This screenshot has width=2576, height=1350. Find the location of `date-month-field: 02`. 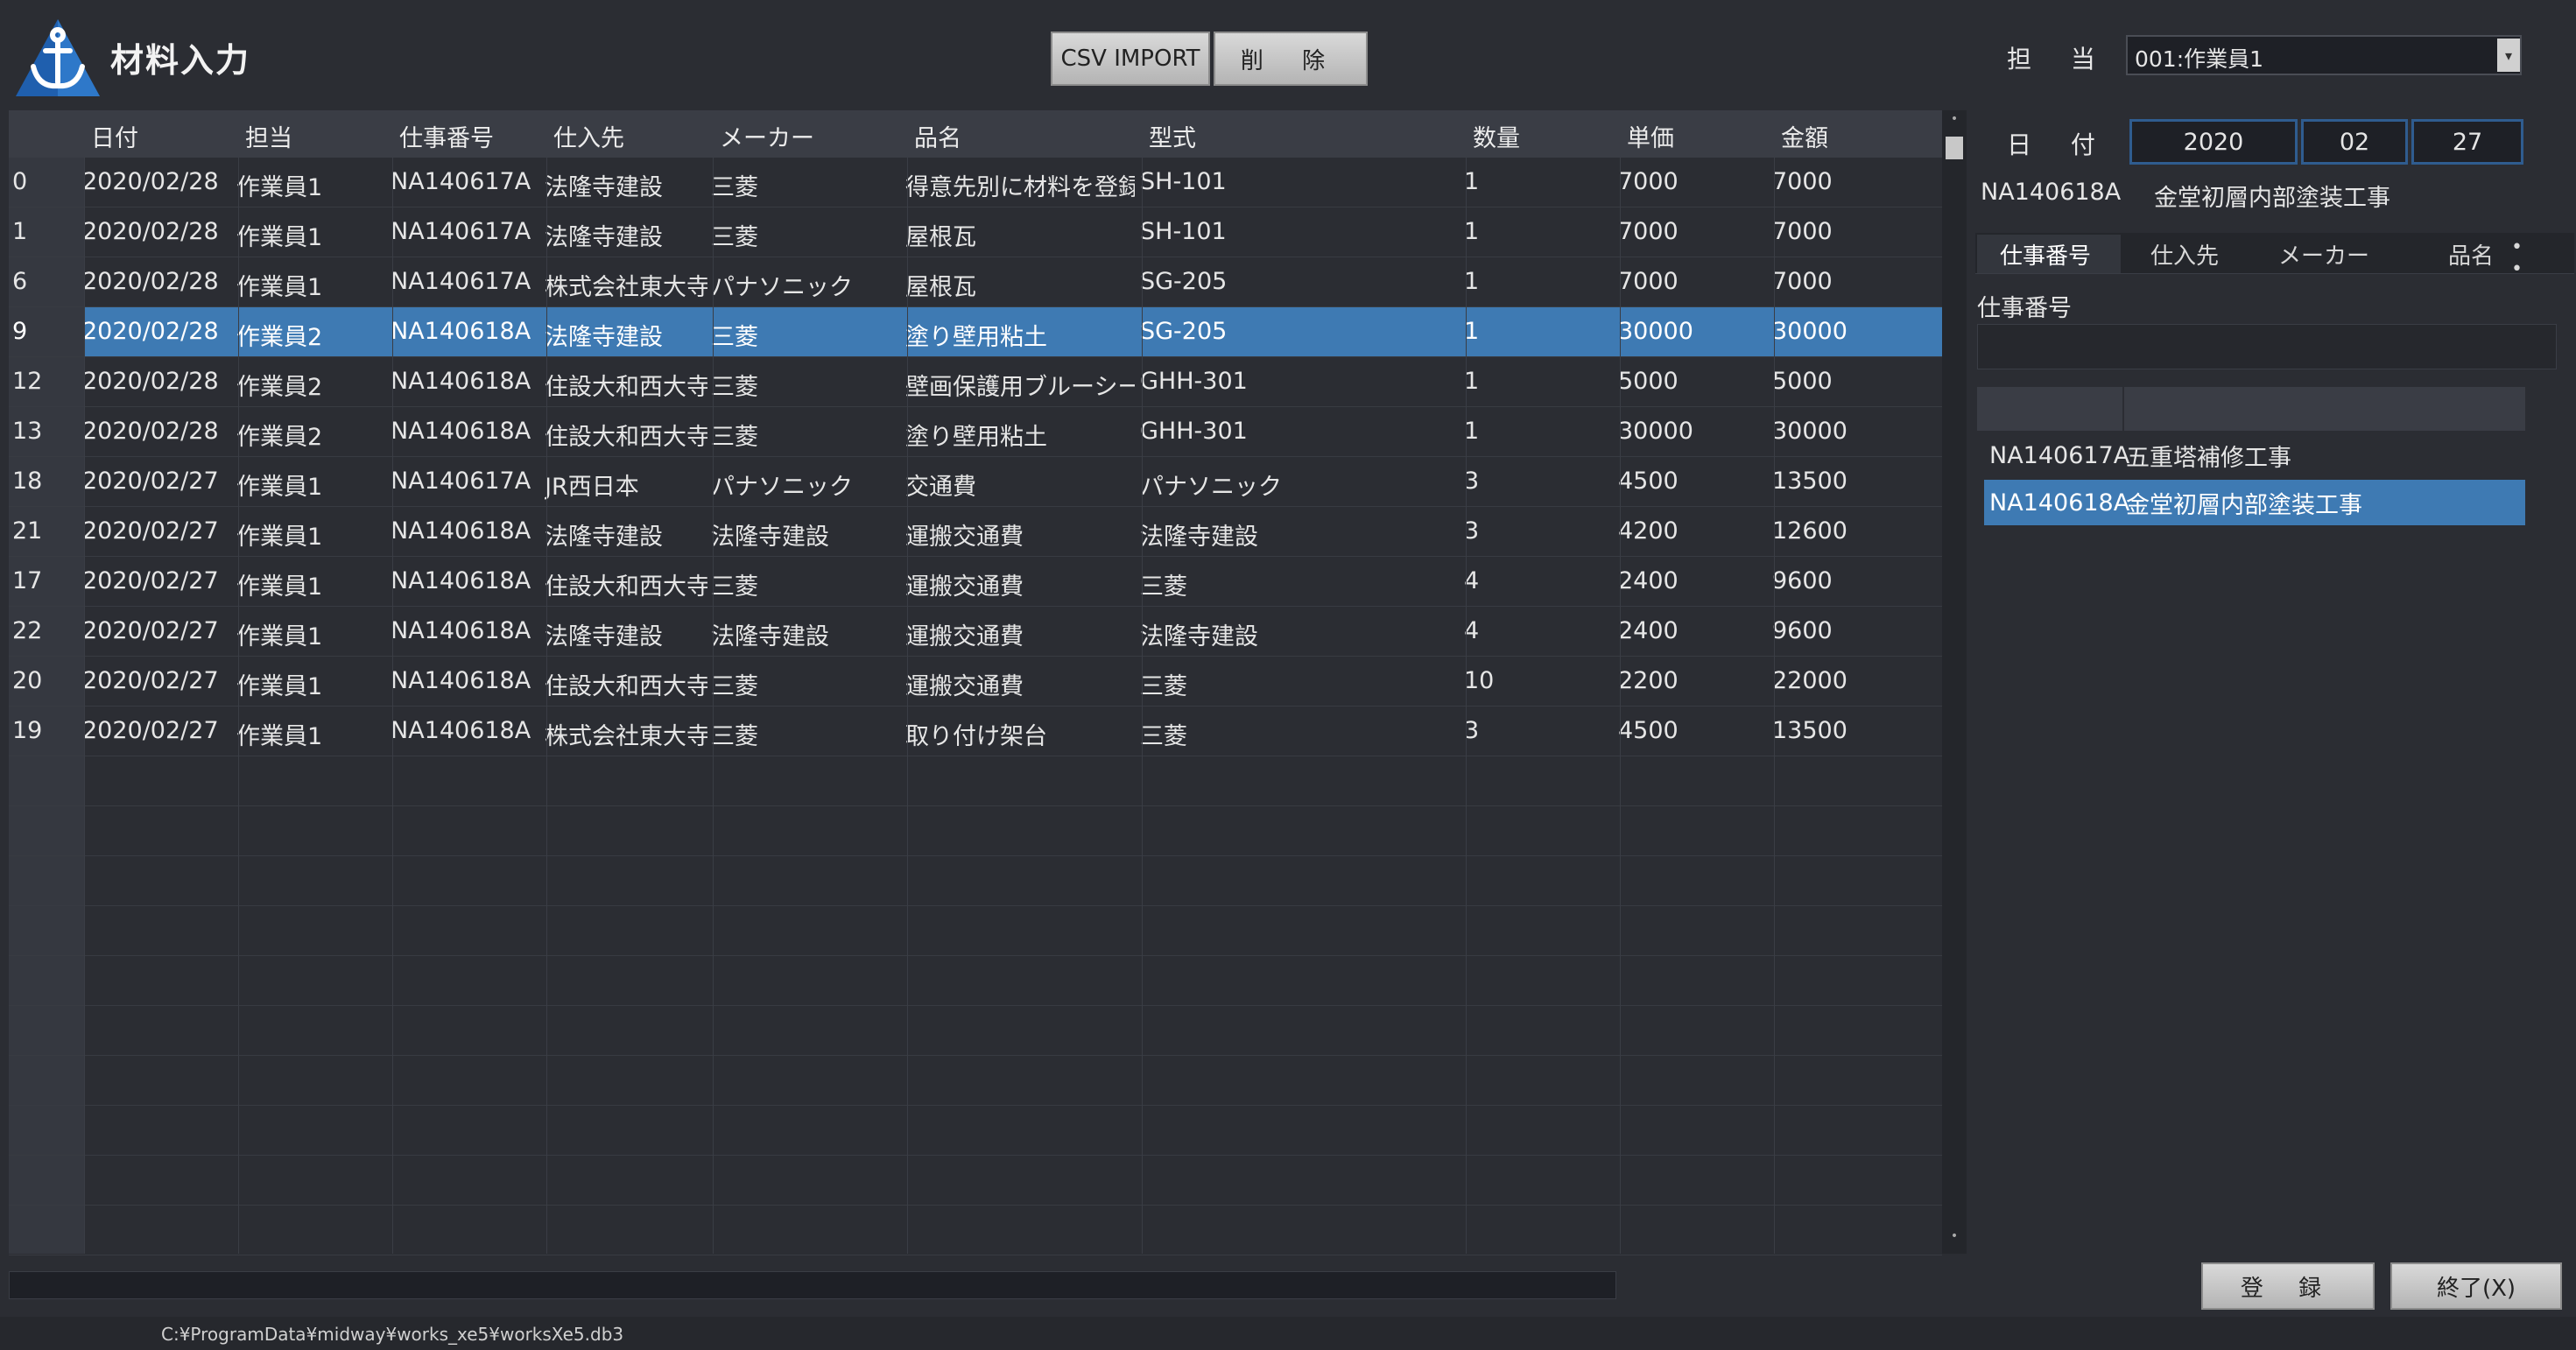

date-month-field: 02 is located at coordinates (2354, 142).